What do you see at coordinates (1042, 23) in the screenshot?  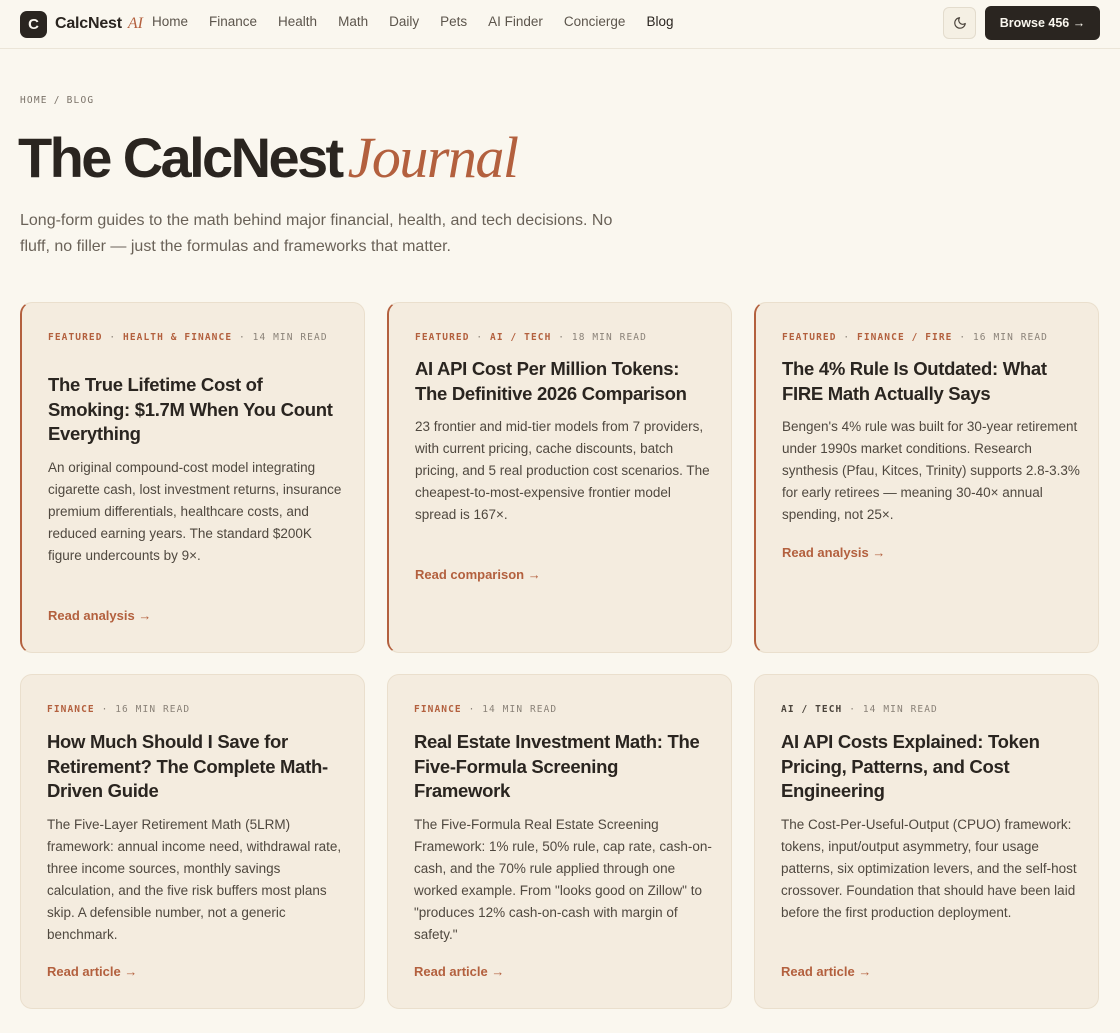 I see `browse-button: Browse 456 →` at bounding box center [1042, 23].